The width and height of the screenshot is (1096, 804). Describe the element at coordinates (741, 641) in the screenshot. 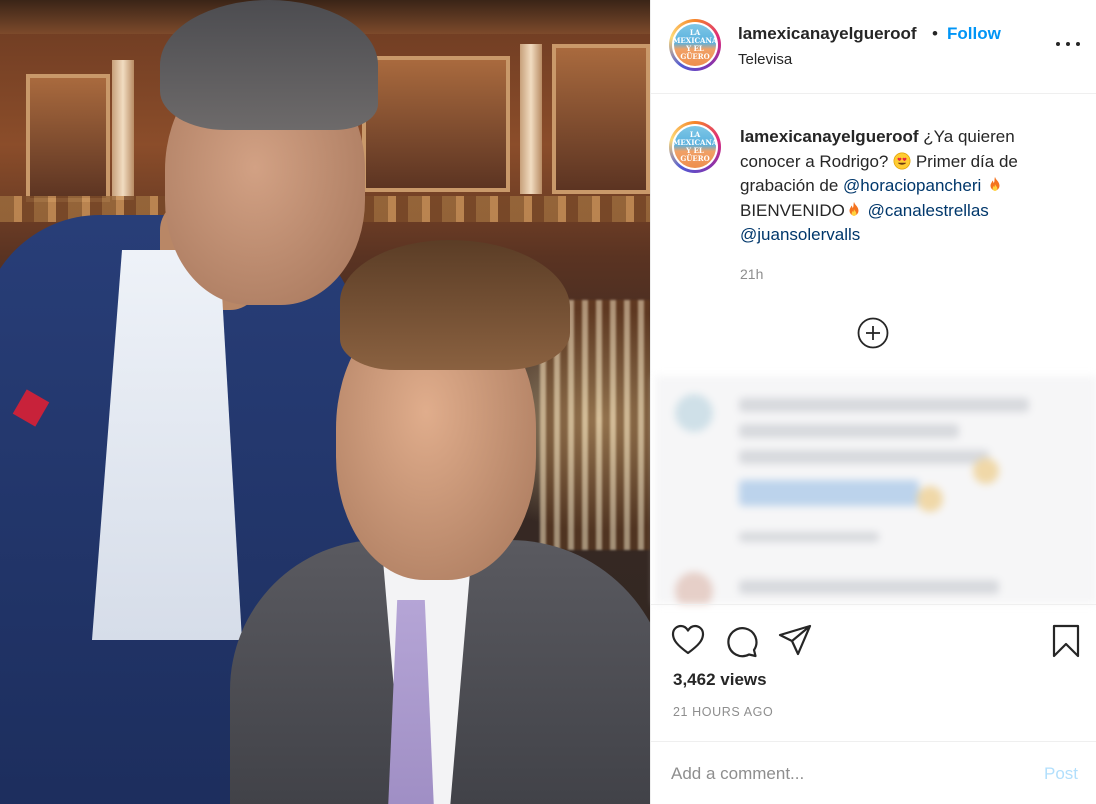

I see `comment-icon` at that location.